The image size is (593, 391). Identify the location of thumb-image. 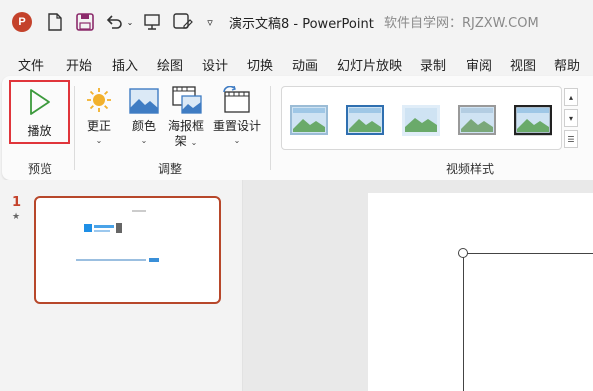
(119, 228).